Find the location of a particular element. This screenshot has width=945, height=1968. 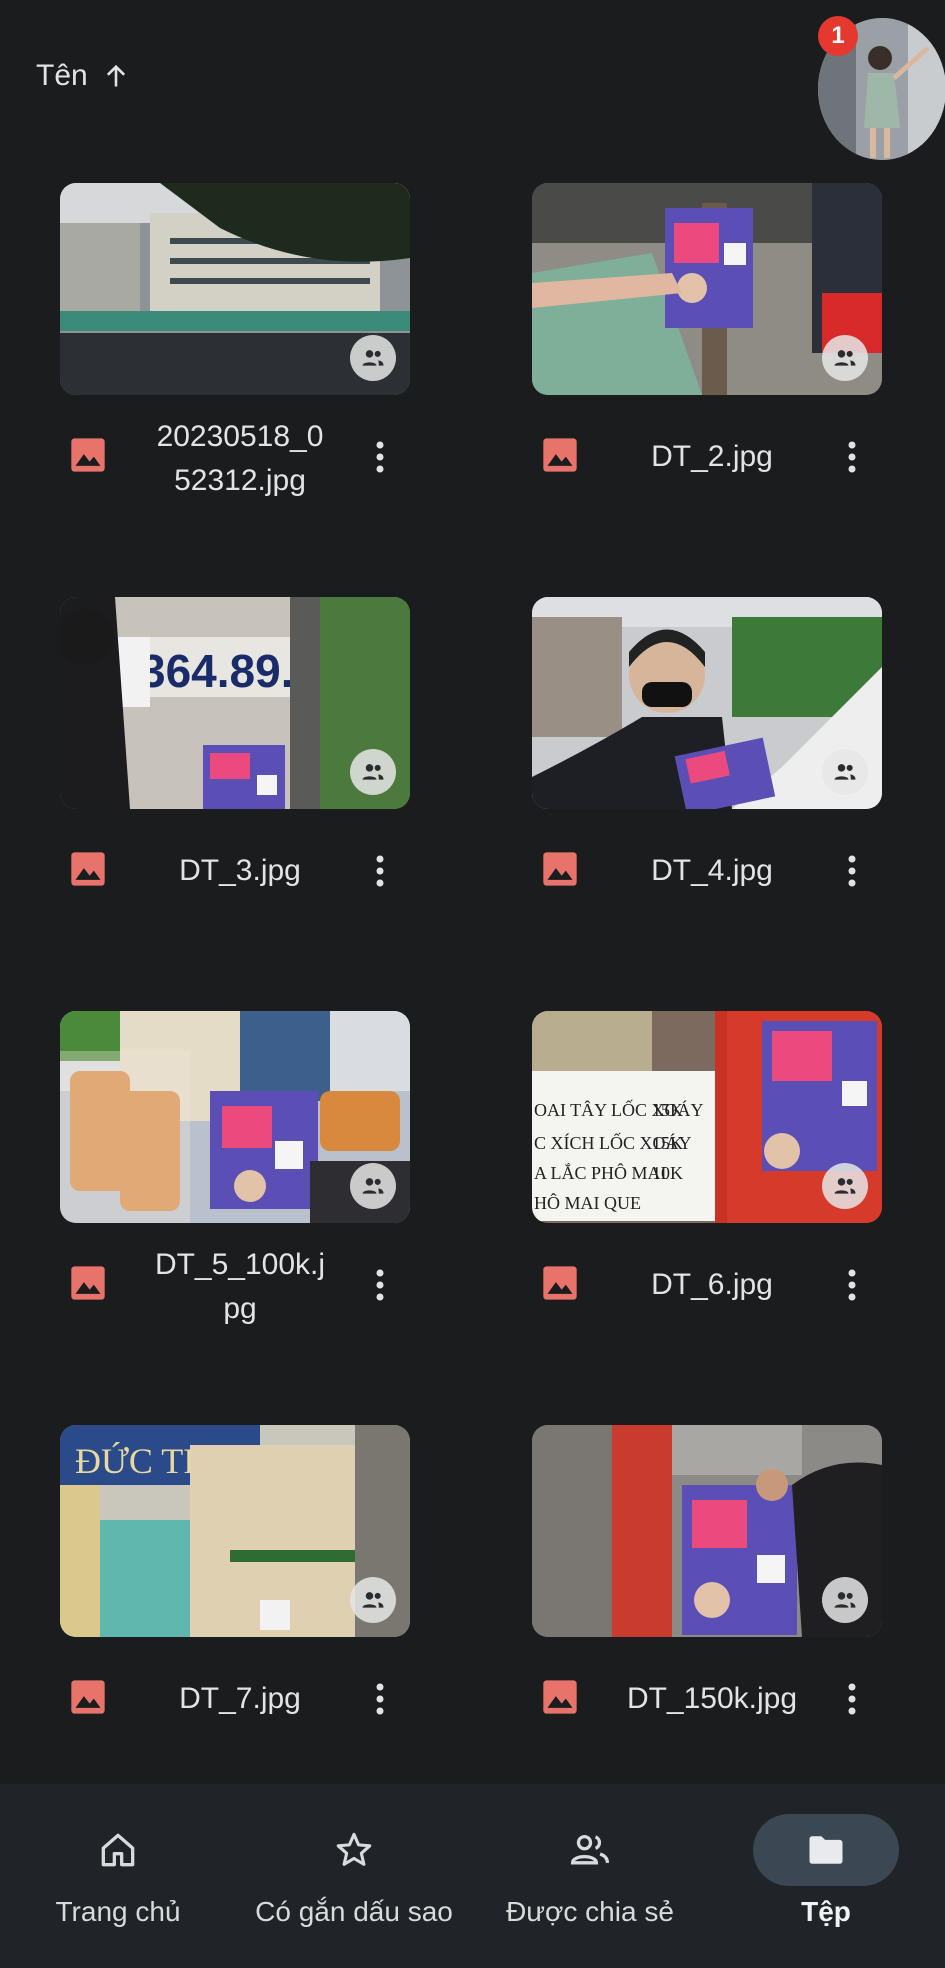

file-meta: DT_6.jpg is located at coordinates (707, 1284).